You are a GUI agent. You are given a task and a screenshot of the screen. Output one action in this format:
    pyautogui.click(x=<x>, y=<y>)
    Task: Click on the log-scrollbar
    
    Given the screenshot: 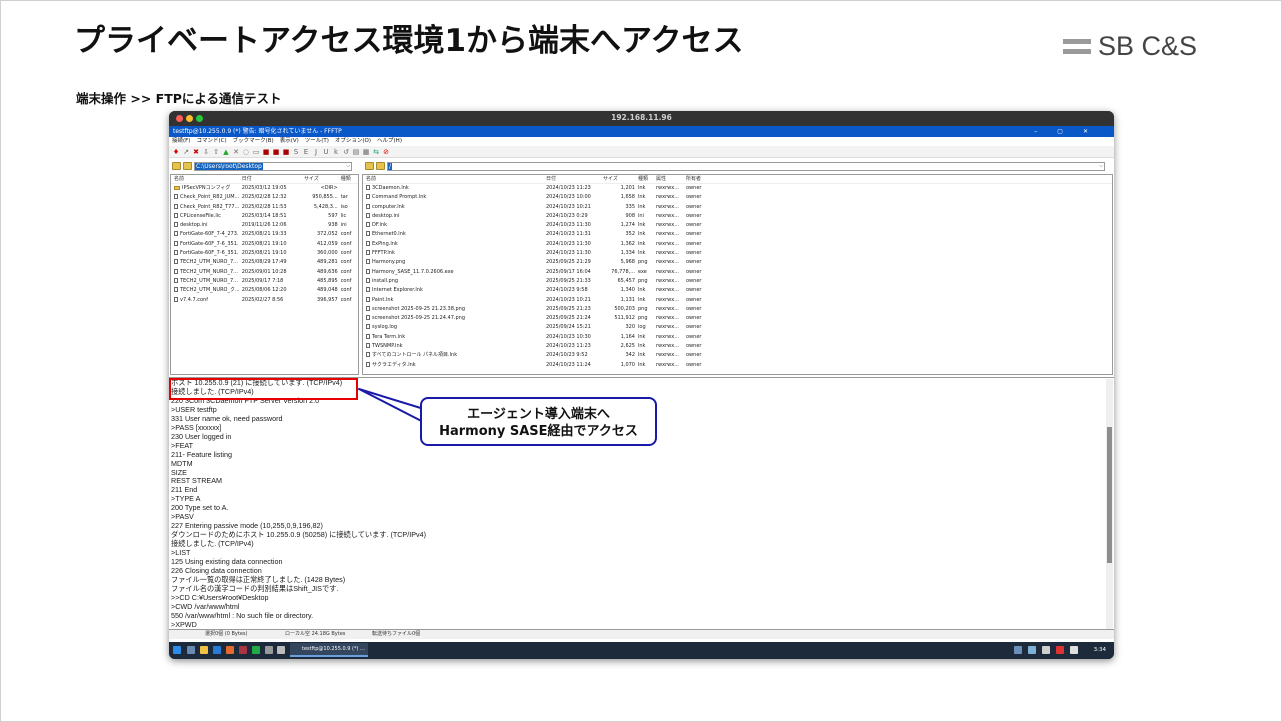 What is the action you would take?
    pyautogui.click(x=1109, y=504)
    